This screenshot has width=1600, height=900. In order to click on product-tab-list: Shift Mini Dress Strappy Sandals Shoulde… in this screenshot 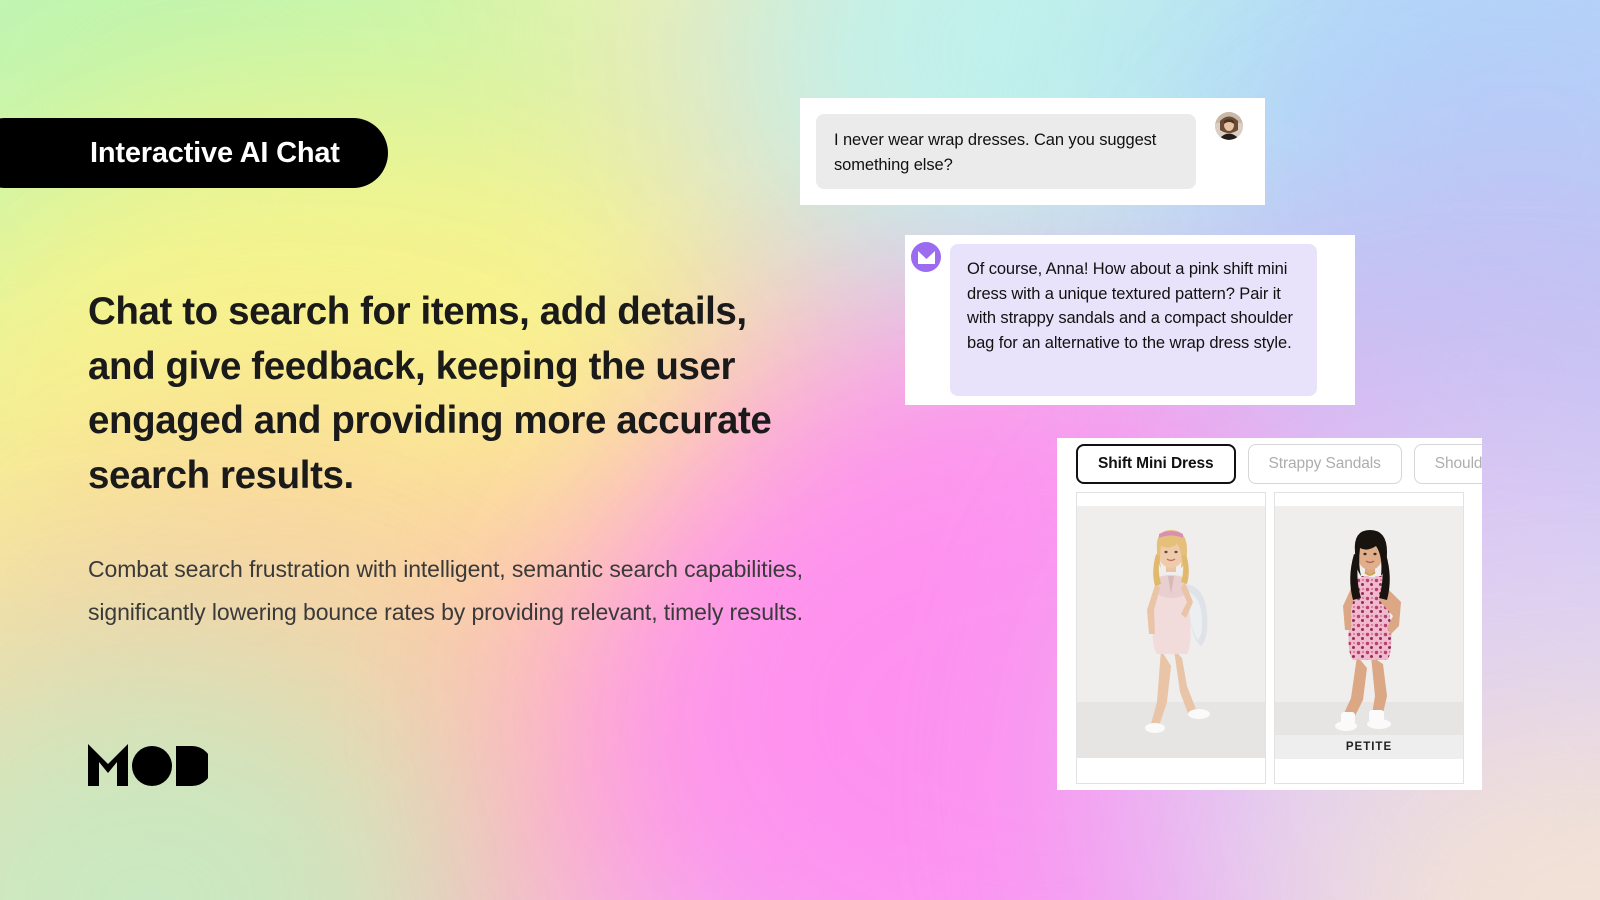, I will do `click(1279, 464)`.